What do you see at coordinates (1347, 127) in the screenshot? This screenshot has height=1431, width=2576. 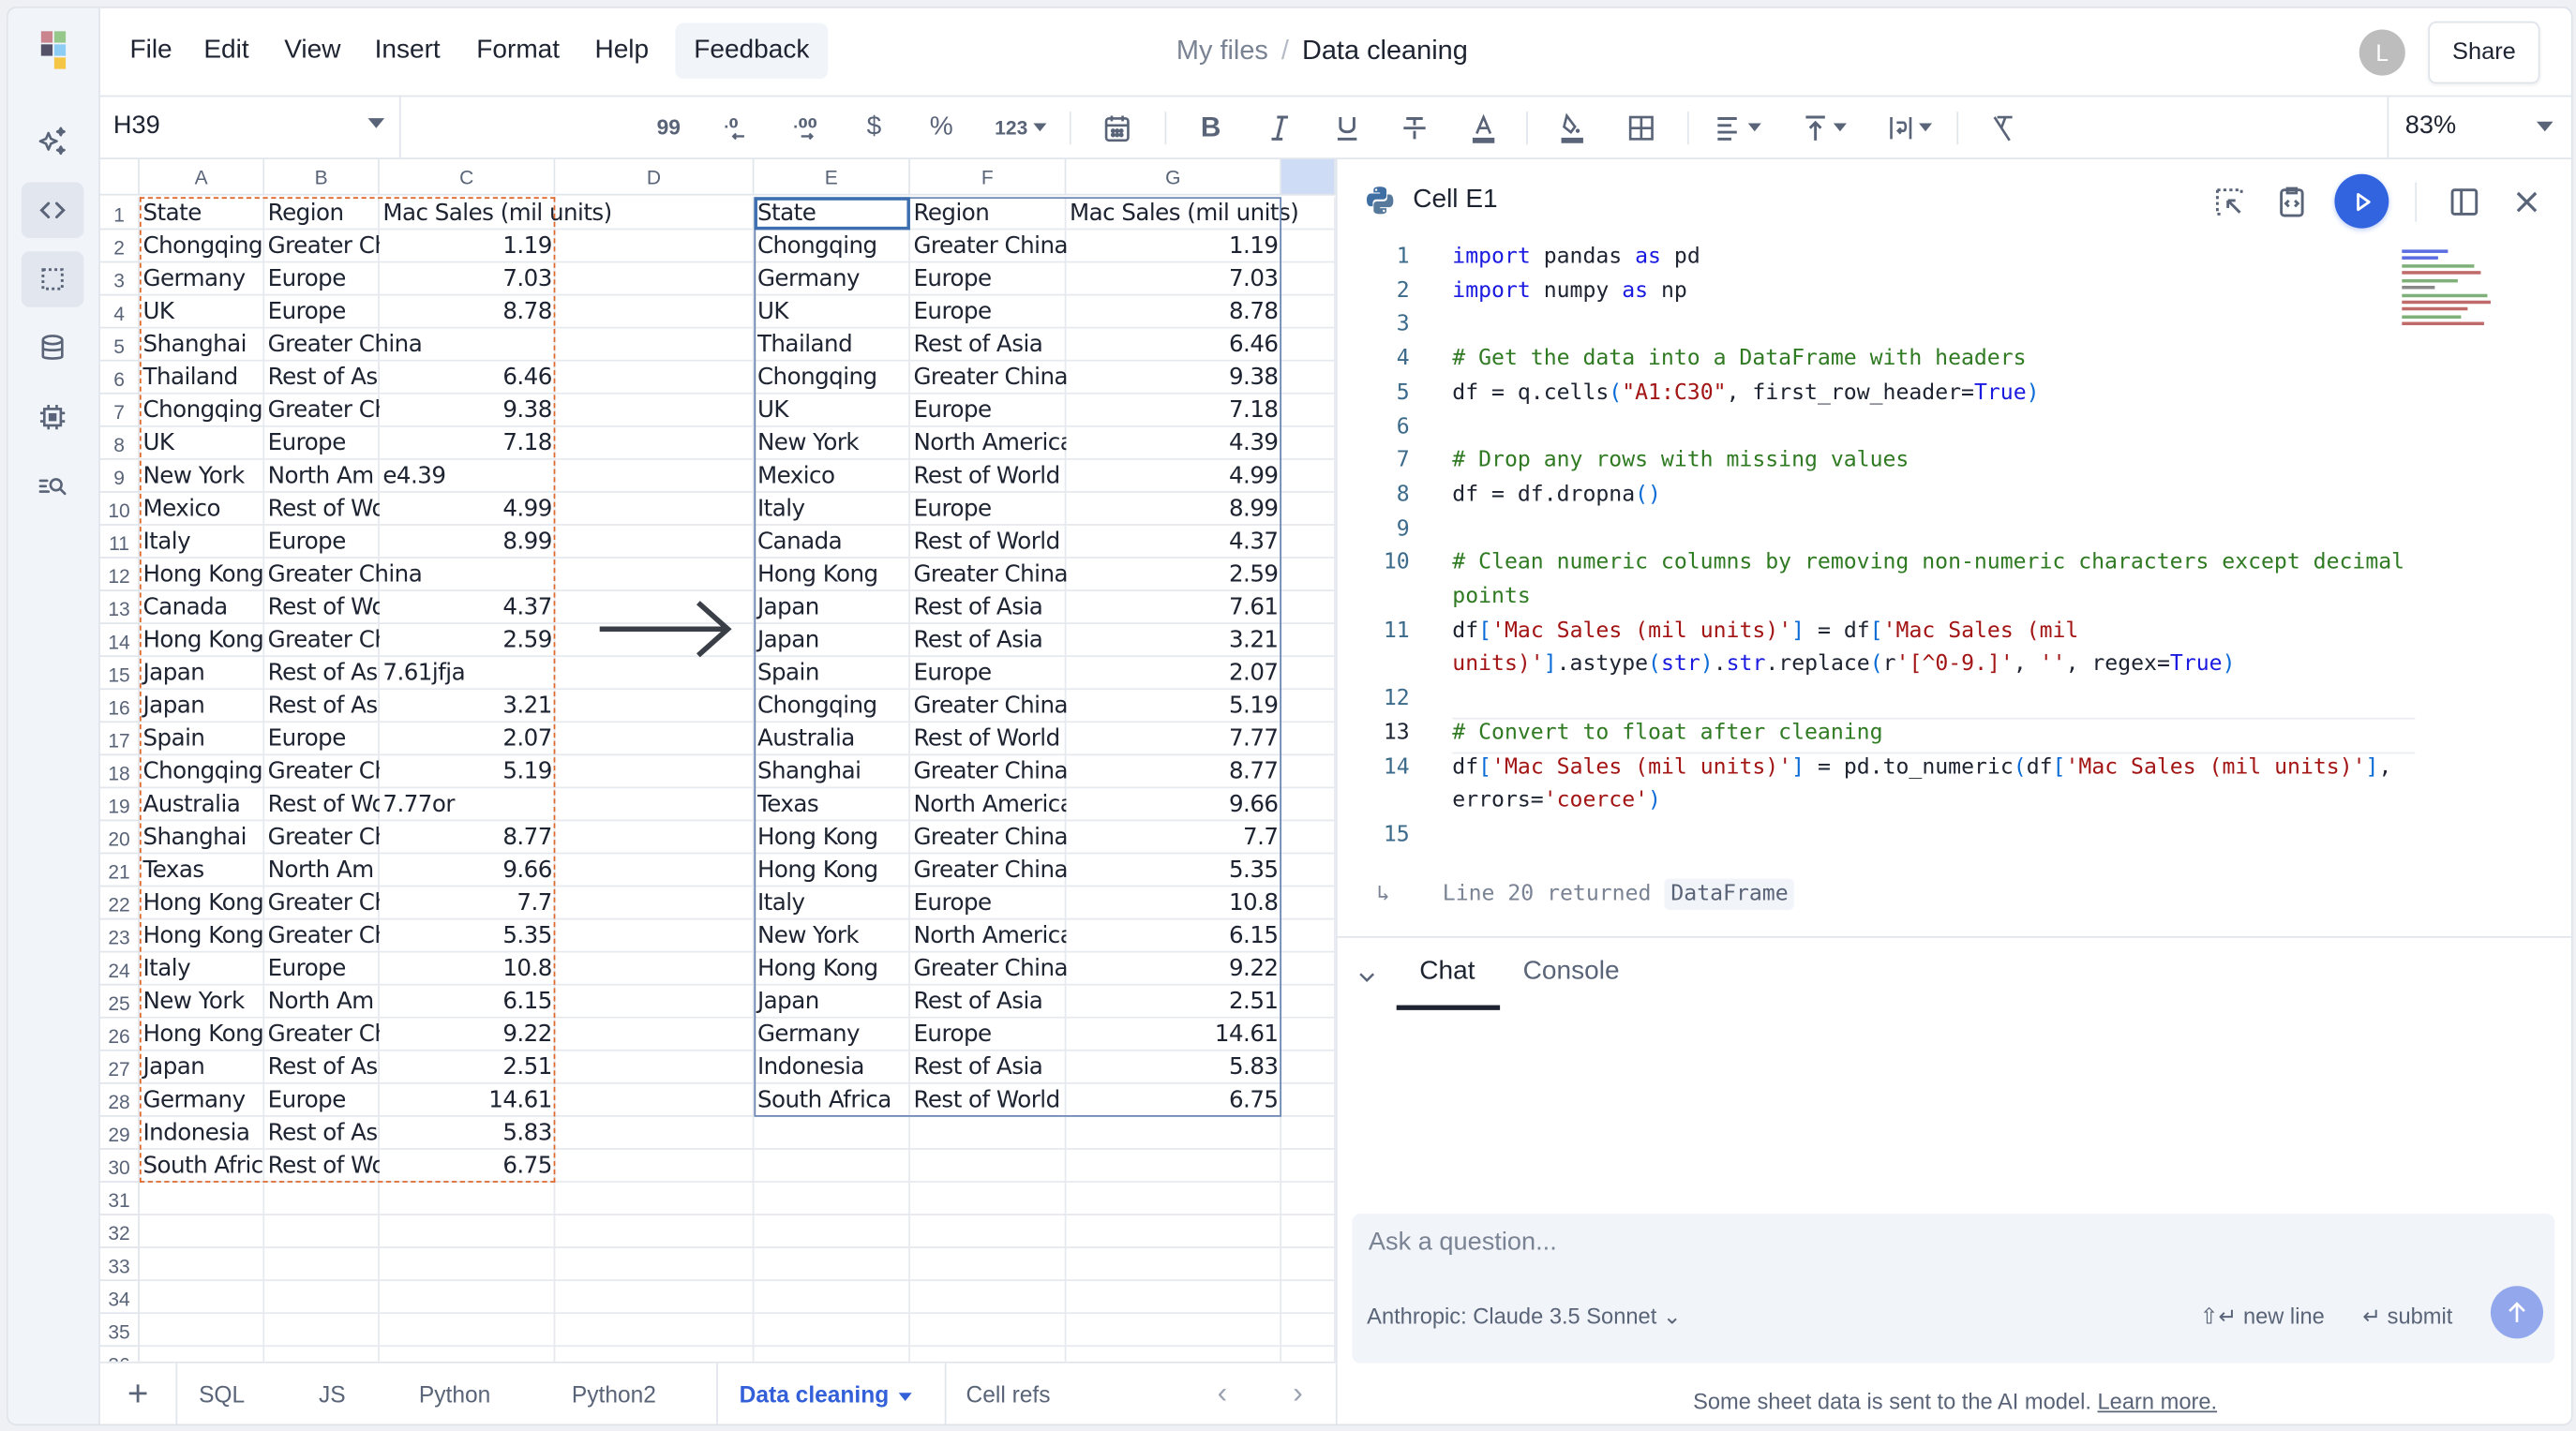 I see `underline-button` at bounding box center [1347, 127].